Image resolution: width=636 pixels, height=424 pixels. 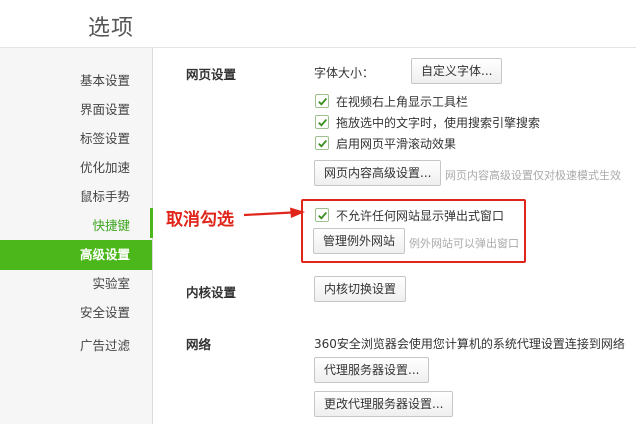 What do you see at coordinates (438, 122) in the screenshot?
I see `checkbox-label-drag-search: 拖放选中的文字时，使用搜索引擎搜索` at bounding box center [438, 122].